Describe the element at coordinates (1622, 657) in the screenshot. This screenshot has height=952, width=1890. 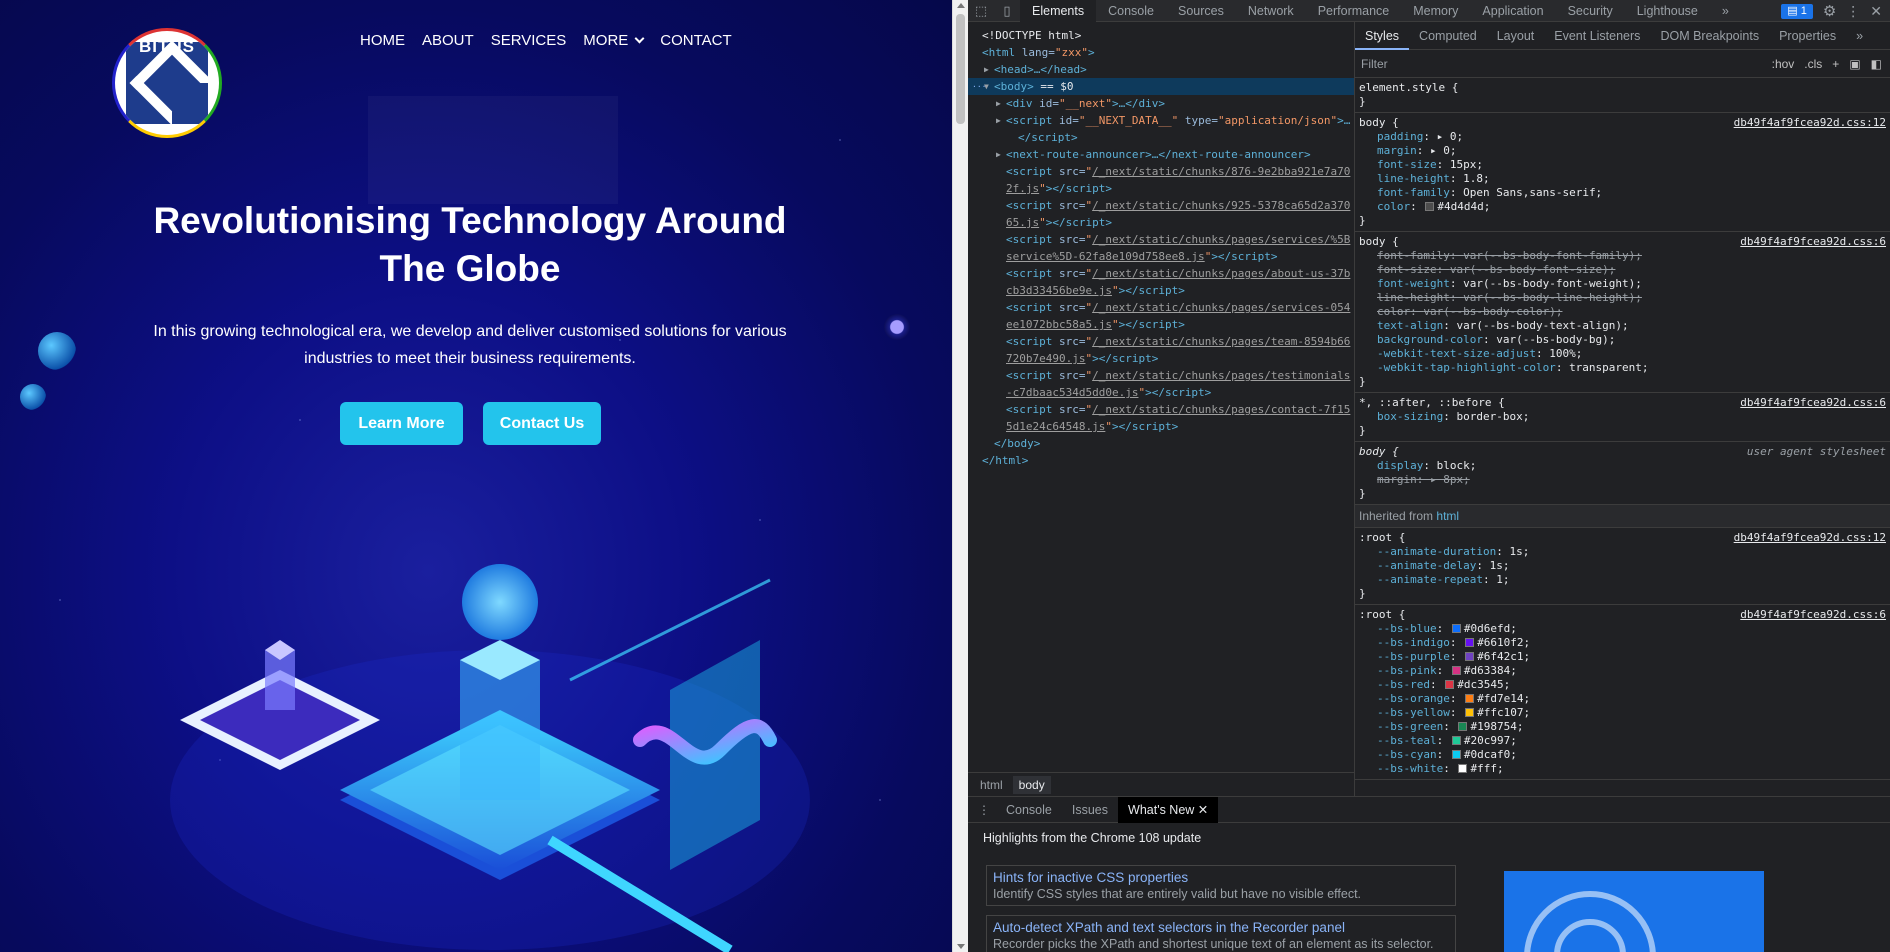
I see `css-declaration: --bs-purple: #6f42c1;` at that location.